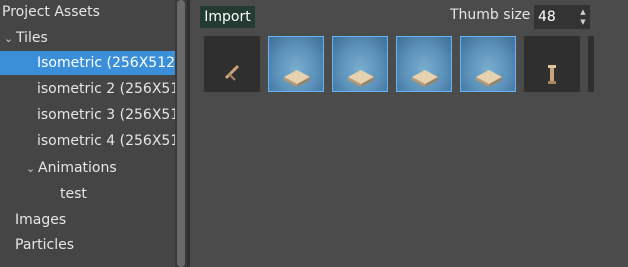  Describe the element at coordinates (227, 17) in the screenshot. I see `import-button: Import` at that location.